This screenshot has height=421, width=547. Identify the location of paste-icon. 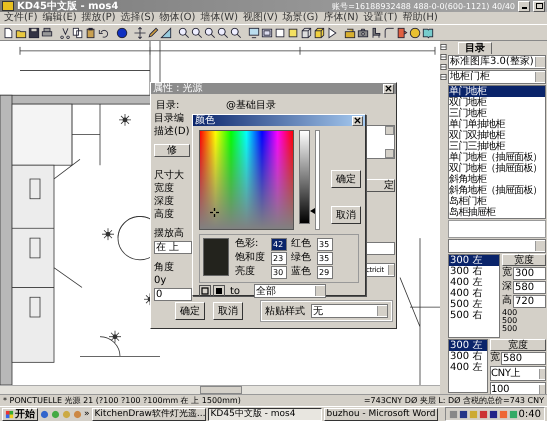
(91, 32).